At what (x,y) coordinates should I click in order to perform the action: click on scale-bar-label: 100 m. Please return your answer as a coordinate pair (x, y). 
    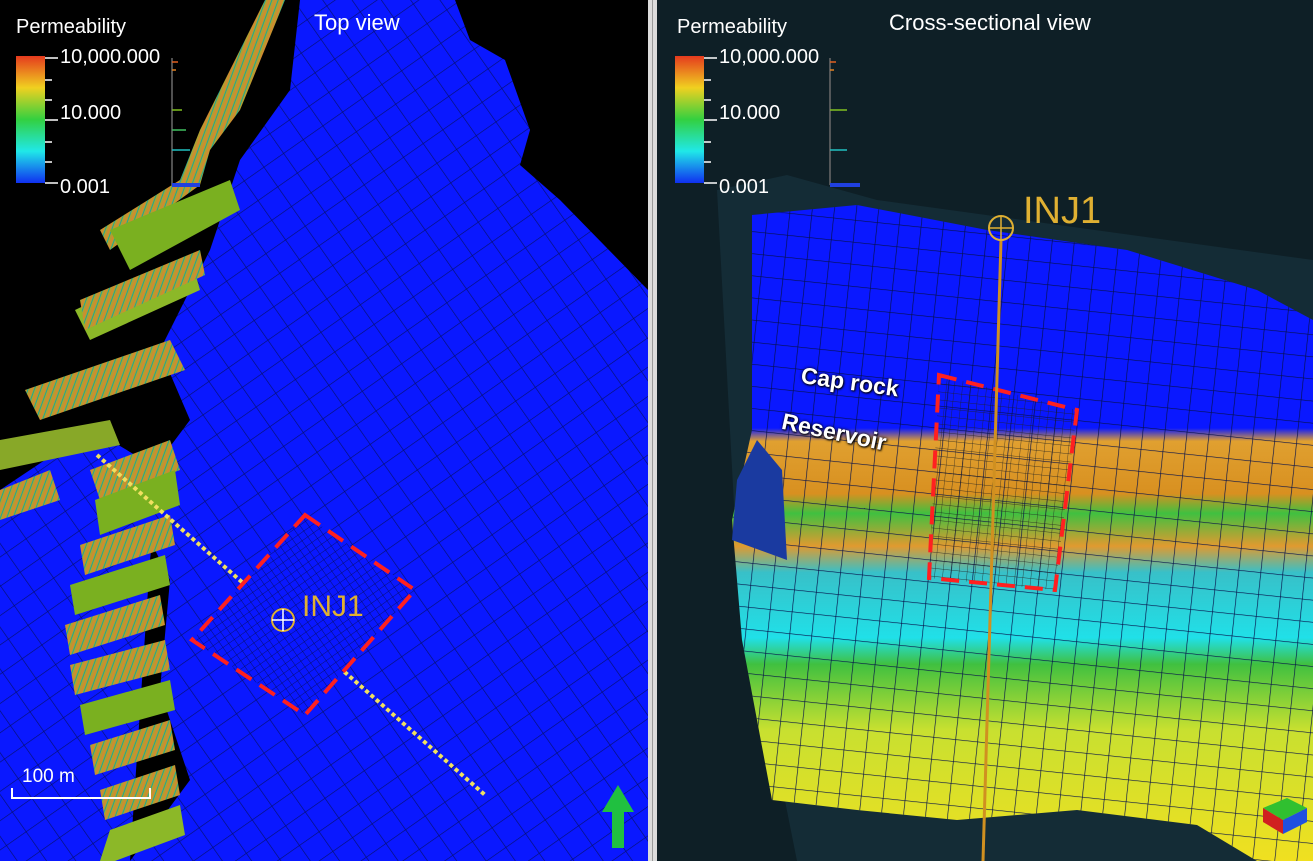
    Looking at the image, I should click on (48, 776).